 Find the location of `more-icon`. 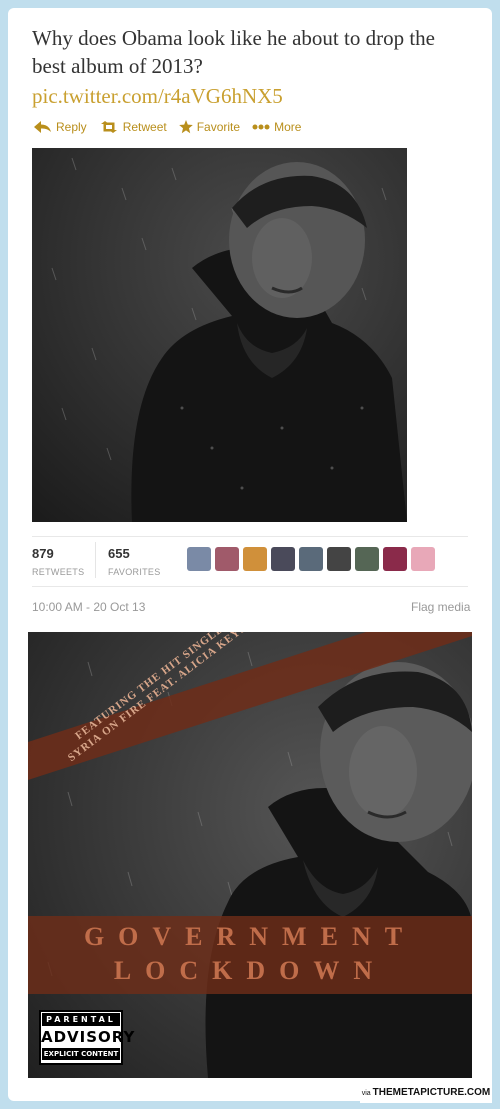

more-icon is located at coordinates (261, 127).